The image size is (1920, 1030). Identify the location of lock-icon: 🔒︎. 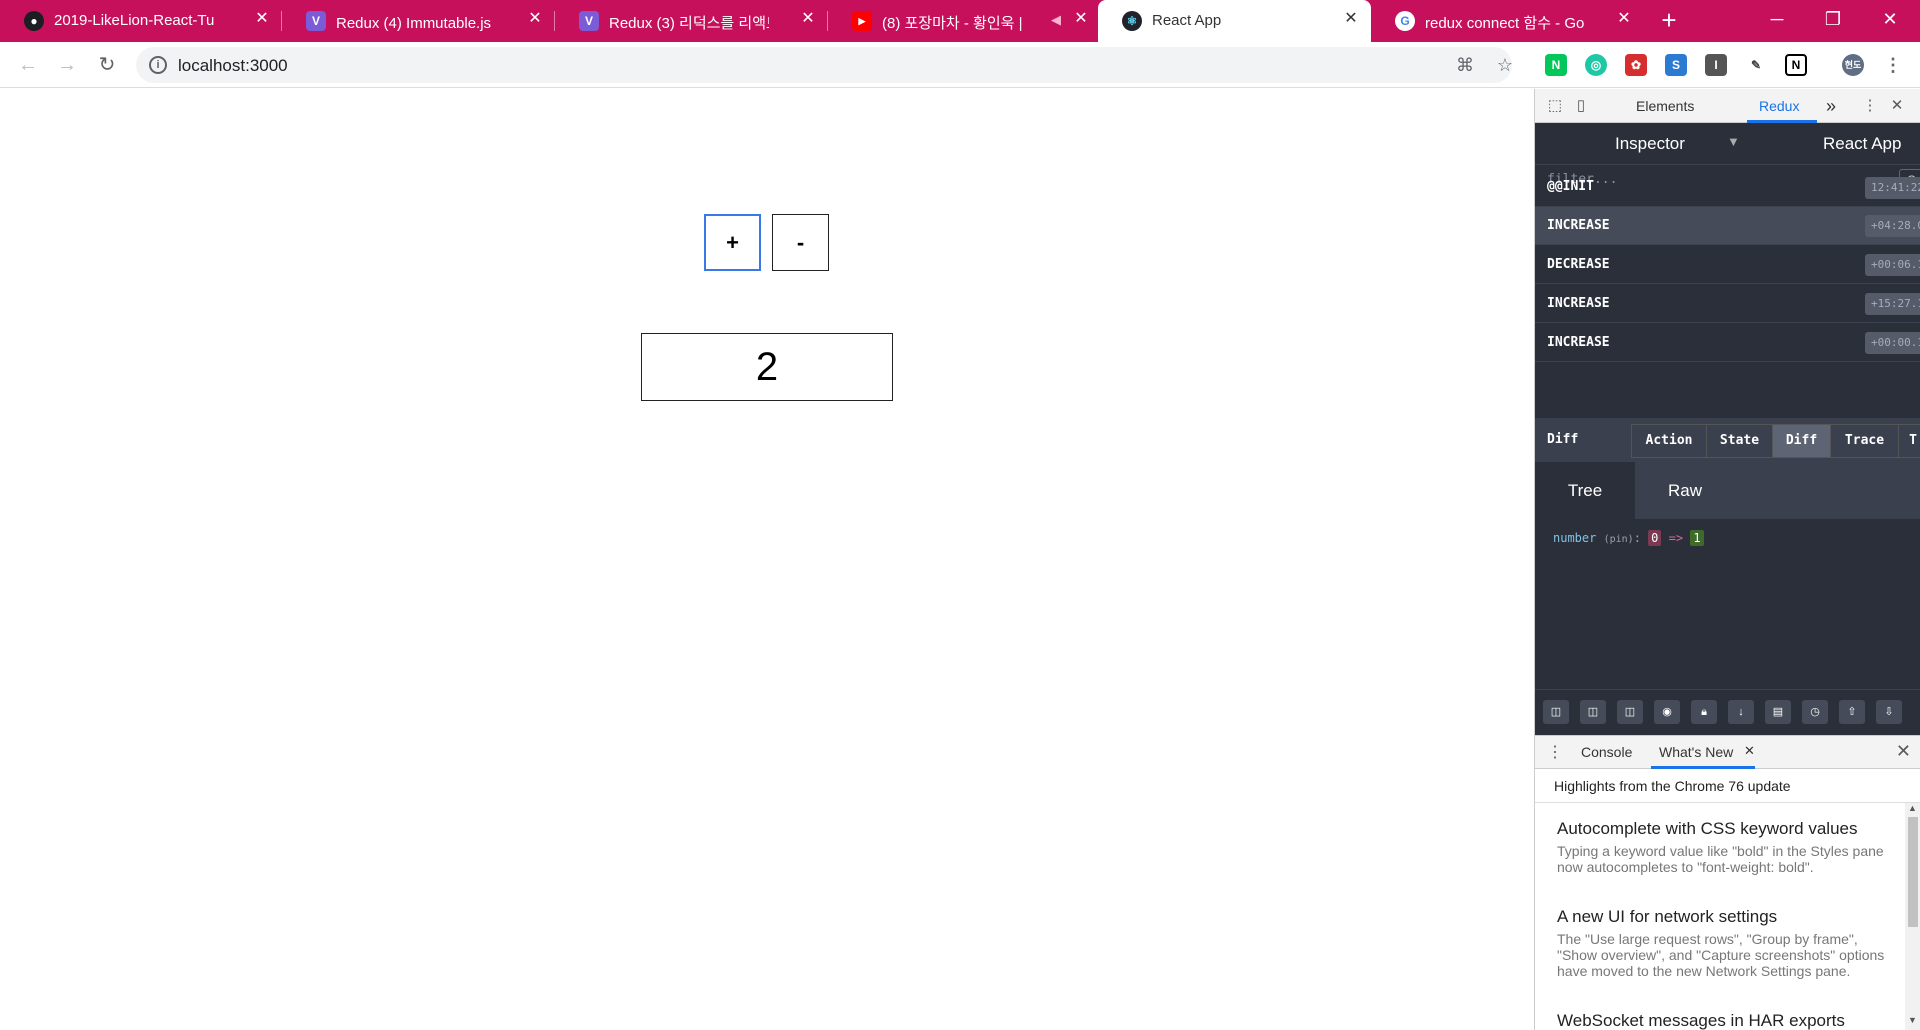
(1704, 712).